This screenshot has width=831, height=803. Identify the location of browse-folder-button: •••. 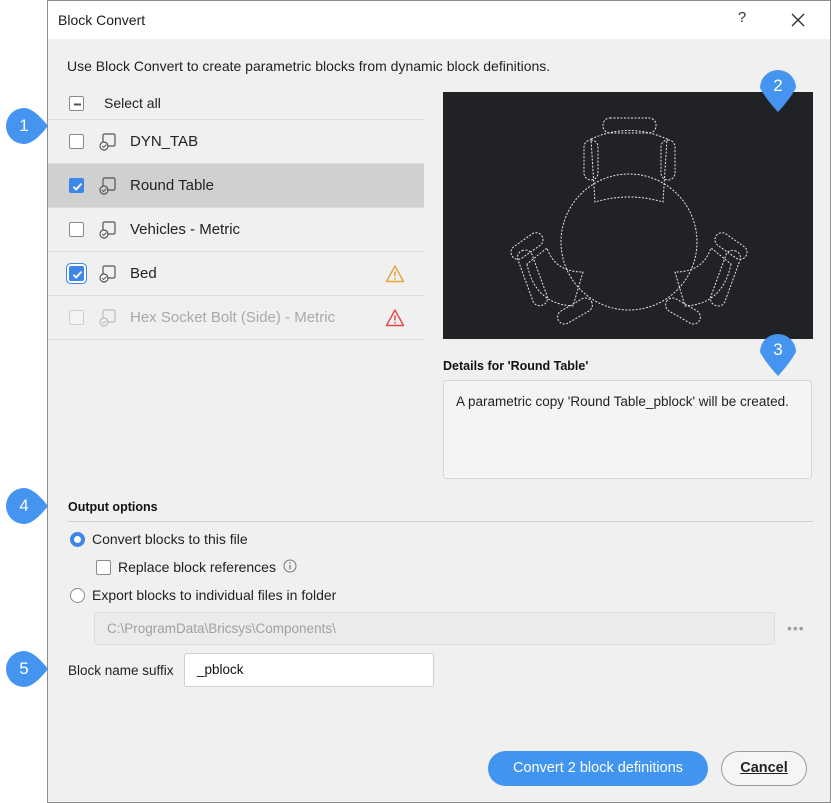
(796, 628).